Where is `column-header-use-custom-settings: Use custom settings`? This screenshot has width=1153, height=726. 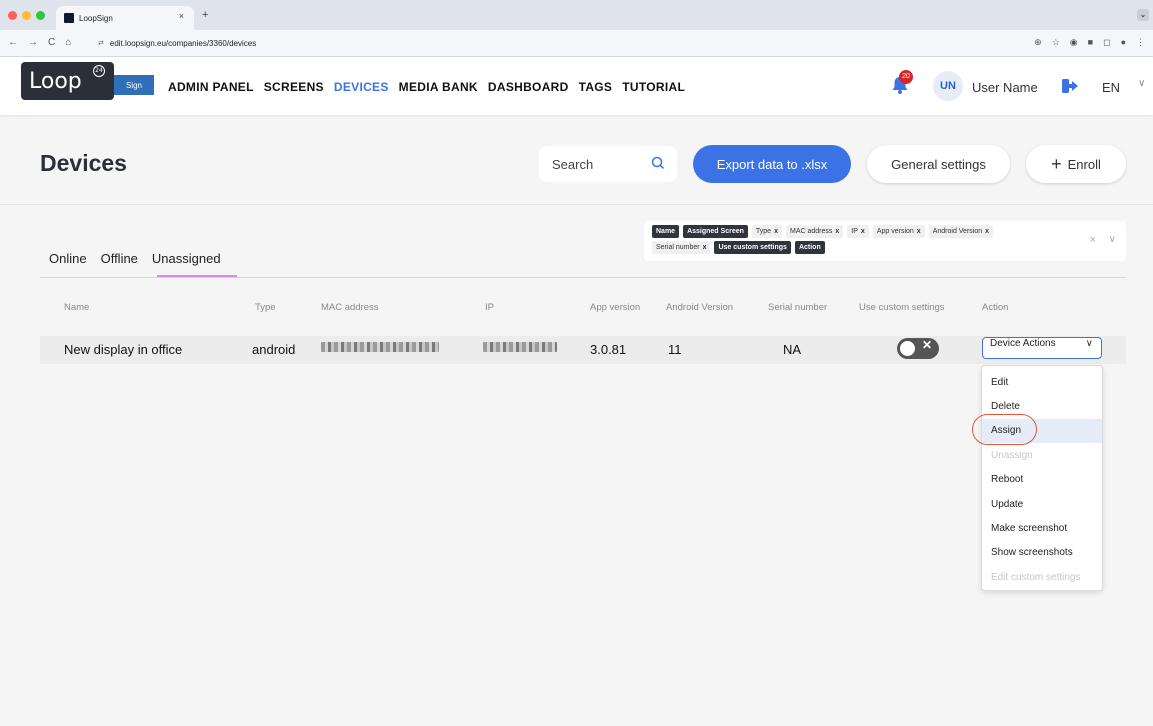
column-header-use-custom-settings: Use custom settings is located at coordinates (902, 307).